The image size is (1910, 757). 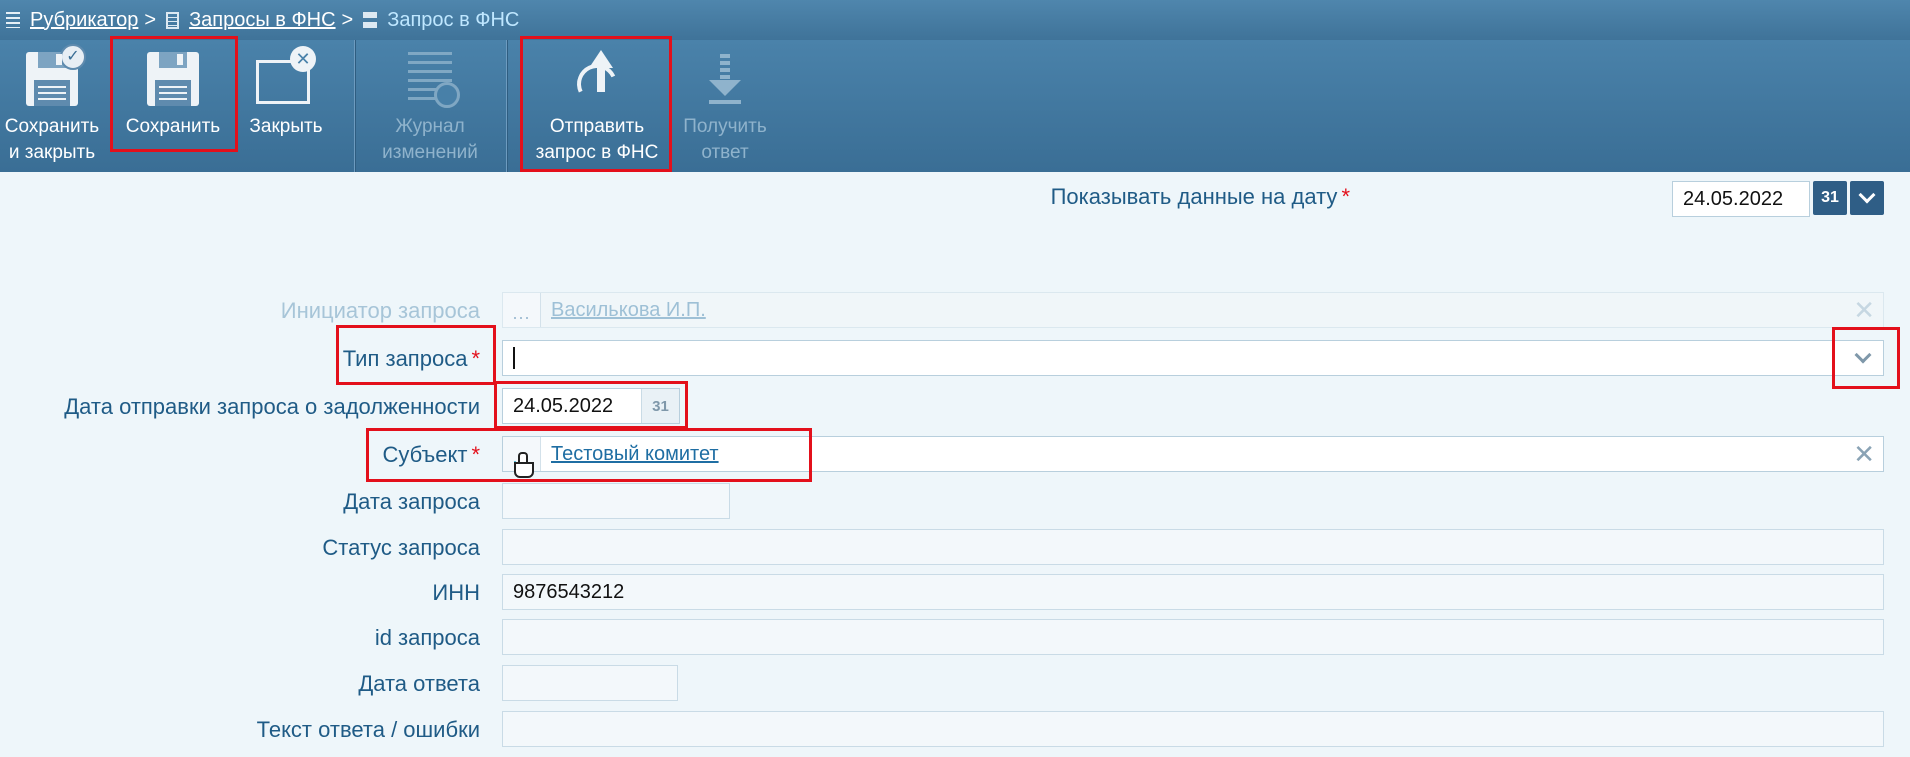 I want to click on journal-label-2: изменений, so click(x=430, y=152).